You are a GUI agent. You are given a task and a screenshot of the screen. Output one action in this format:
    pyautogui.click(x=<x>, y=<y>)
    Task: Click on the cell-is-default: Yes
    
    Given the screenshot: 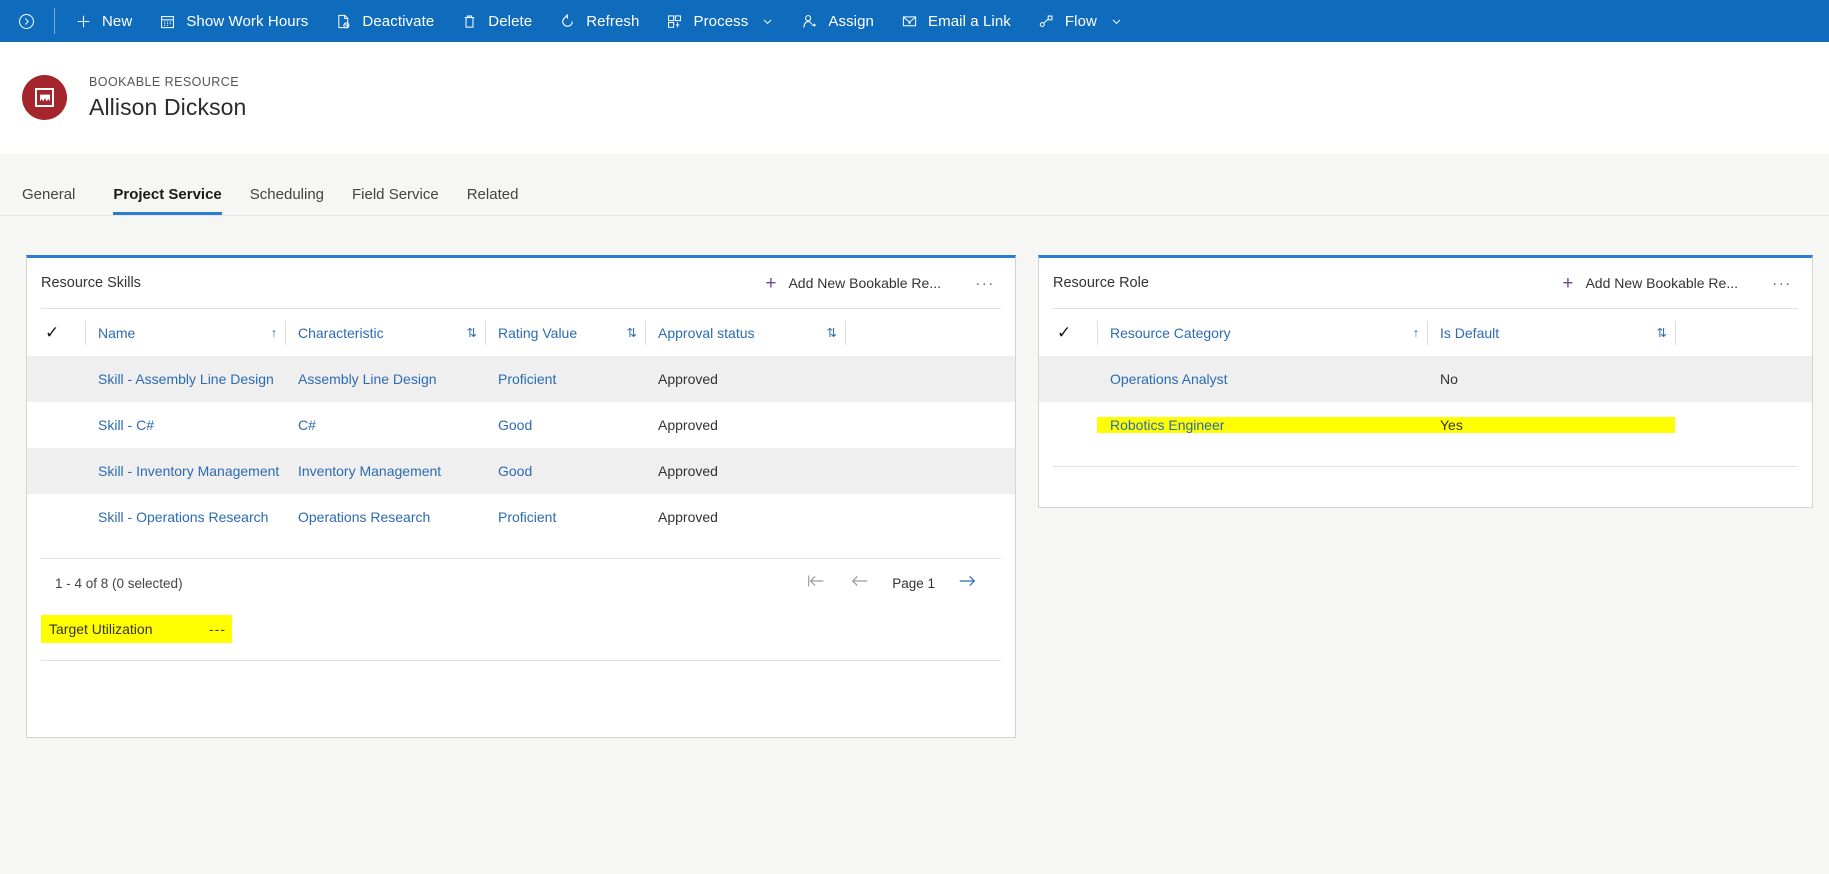 What is the action you would take?
    pyautogui.click(x=1551, y=425)
    